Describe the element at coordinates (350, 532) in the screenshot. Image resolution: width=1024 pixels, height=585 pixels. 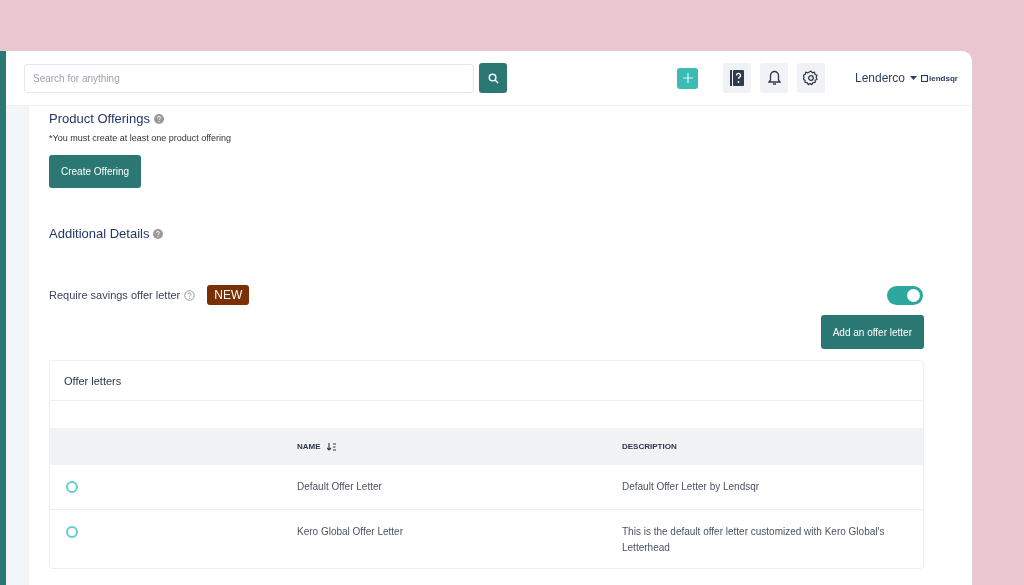
I see `table-cell-text: Kero Global Offer Letter` at that location.